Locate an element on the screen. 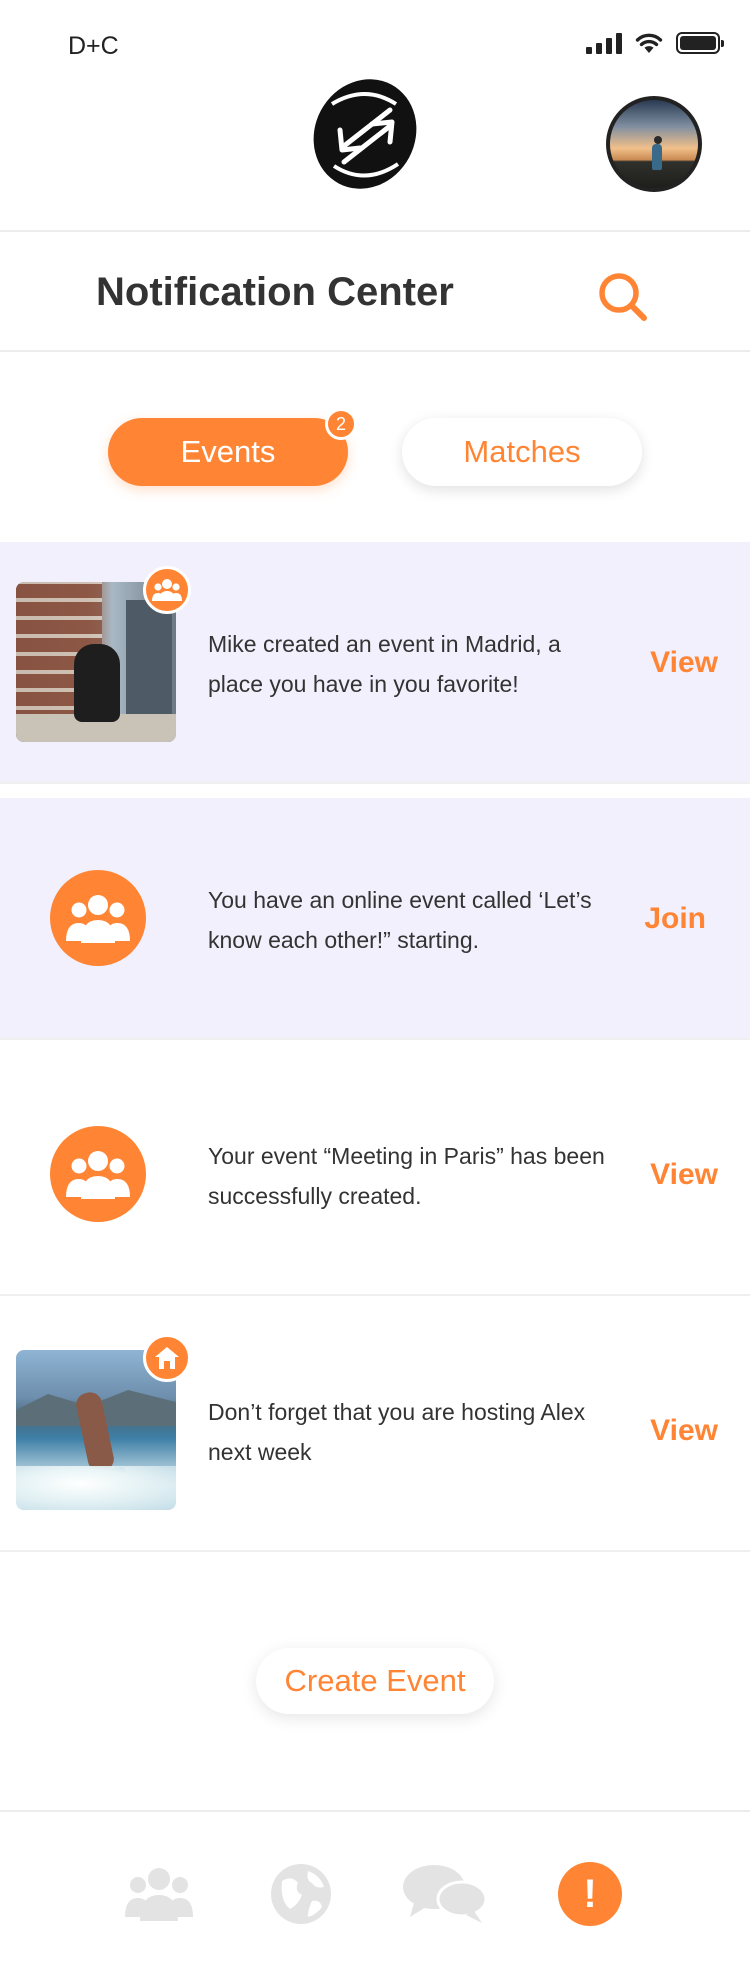 The height and width of the screenshot is (1988, 750). status-icons is located at coordinates (655, 43).